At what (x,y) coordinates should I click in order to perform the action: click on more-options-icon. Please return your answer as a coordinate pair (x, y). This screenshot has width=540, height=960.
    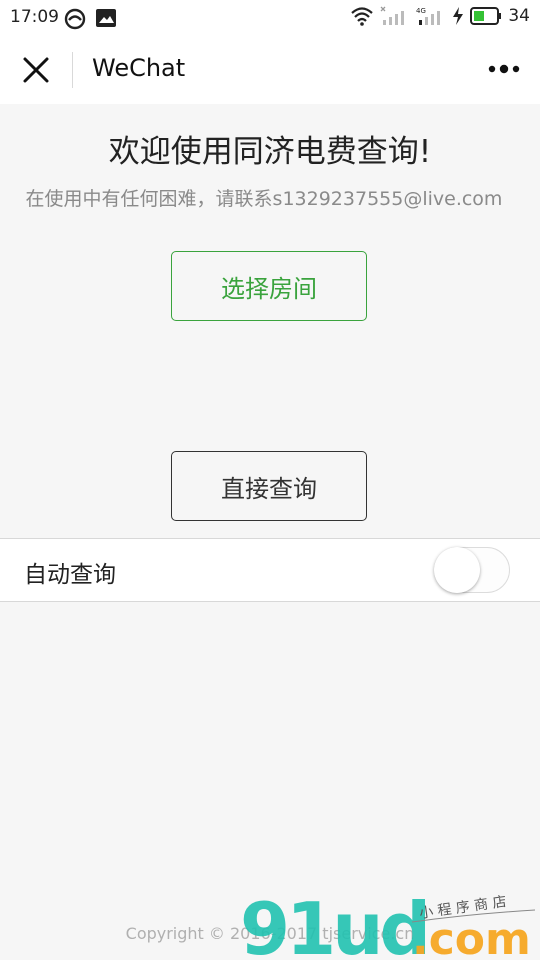
    Looking at the image, I should click on (505, 69).